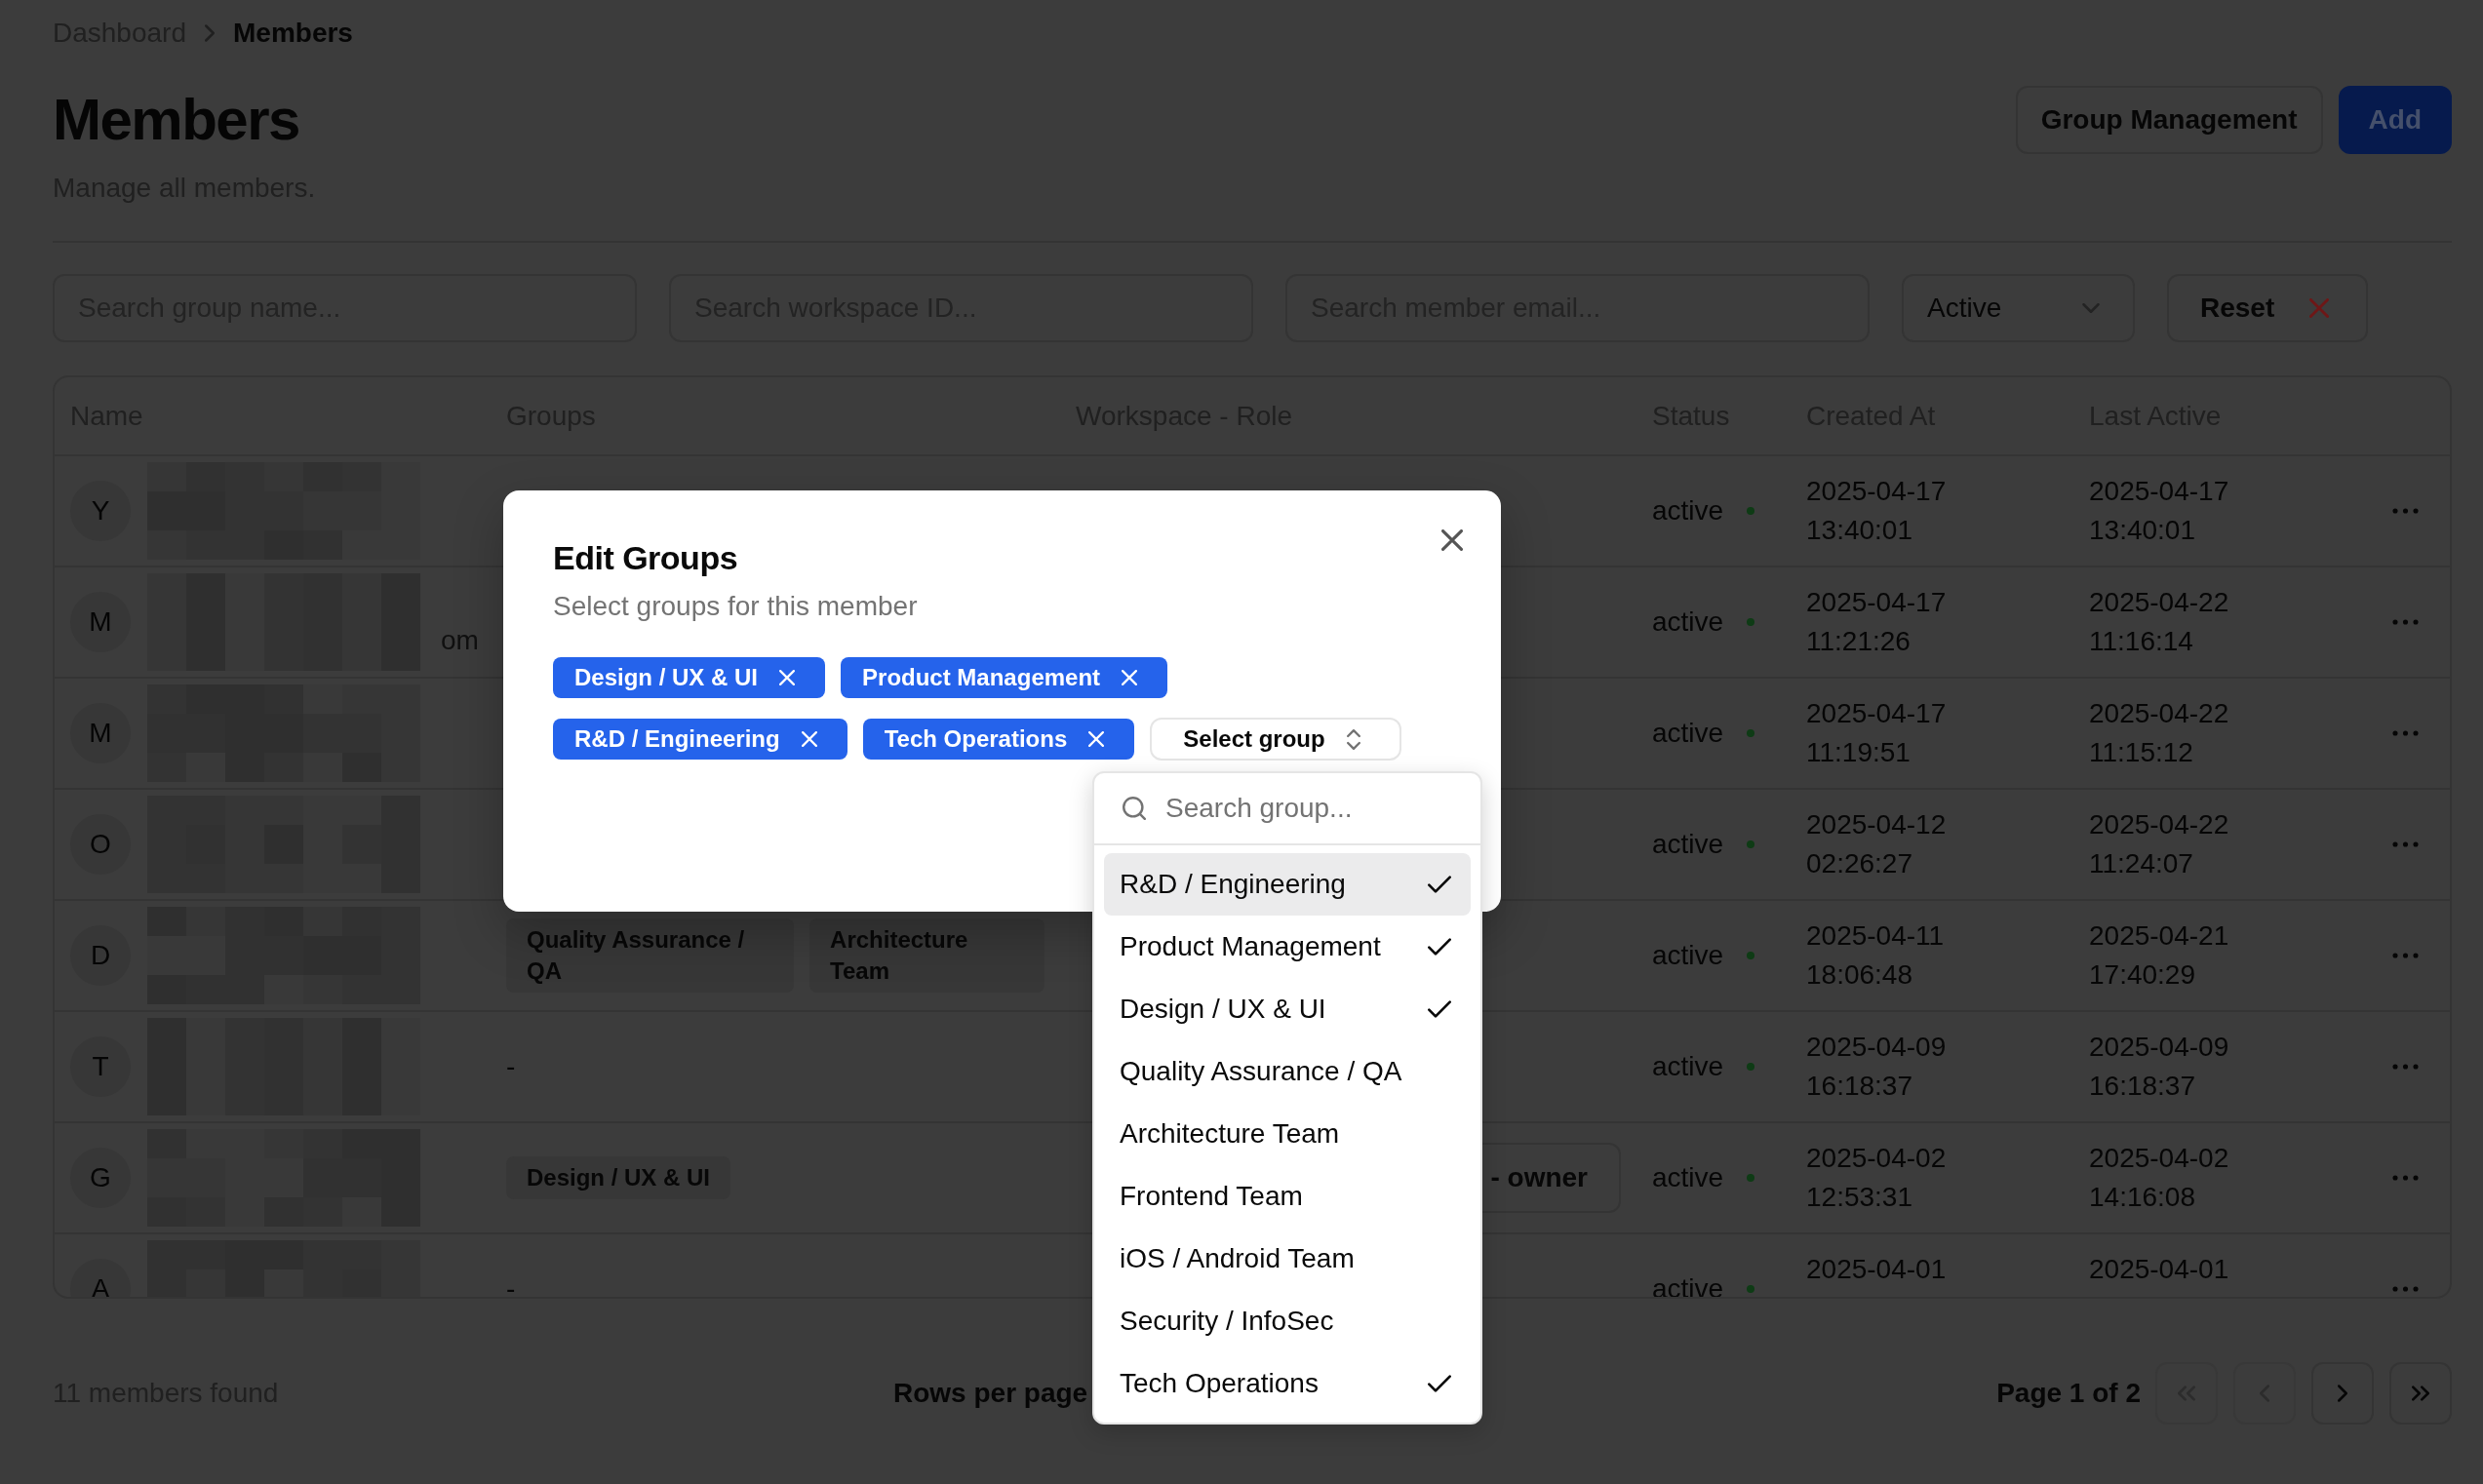 The width and height of the screenshot is (2483, 1484). Describe the element at coordinates (646, 557) in the screenshot. I see `dialog-title: Edit Groups` at that location.